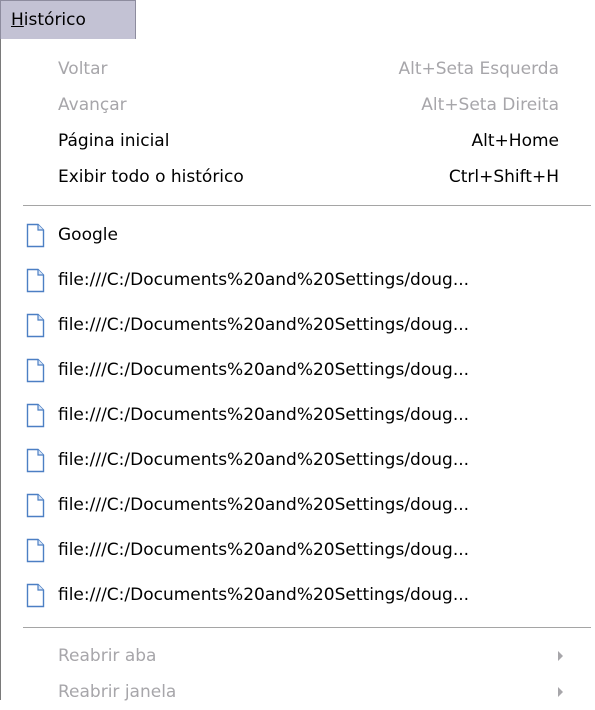 The image size is (595, 710). What do you see at coordinates (291, 235) in the screenshot?
I see `history-item: Google` at bounding box center [291, 235].